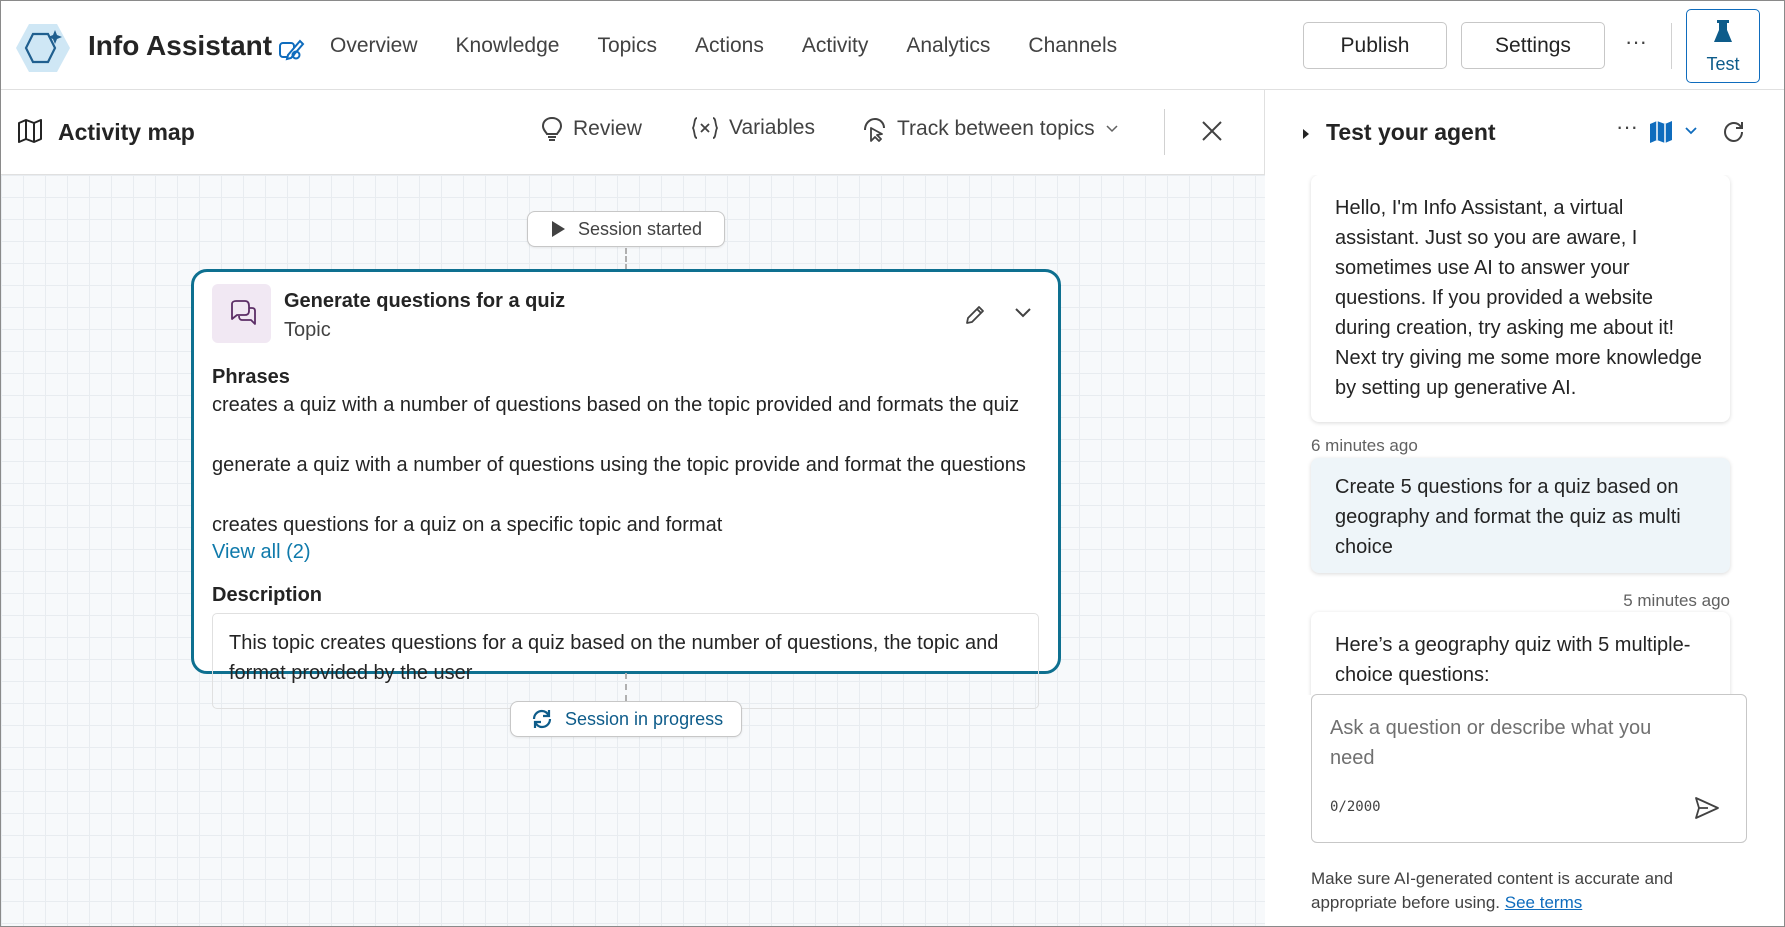 This screenshot has height=927, width=1785. What do you see at coordinates (261, 552) in the screenshot?
I see `view-all-link: View all (2)` at bounding box center [261, 552].